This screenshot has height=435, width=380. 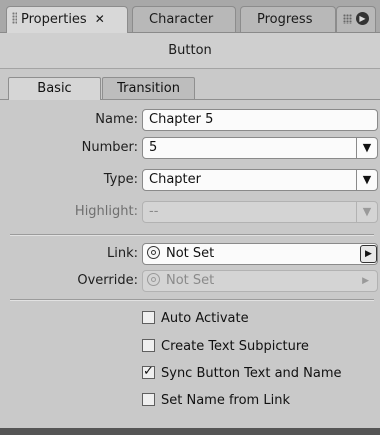 I want to click on tab-progress-label: Progress, so click(x=285, y=19).